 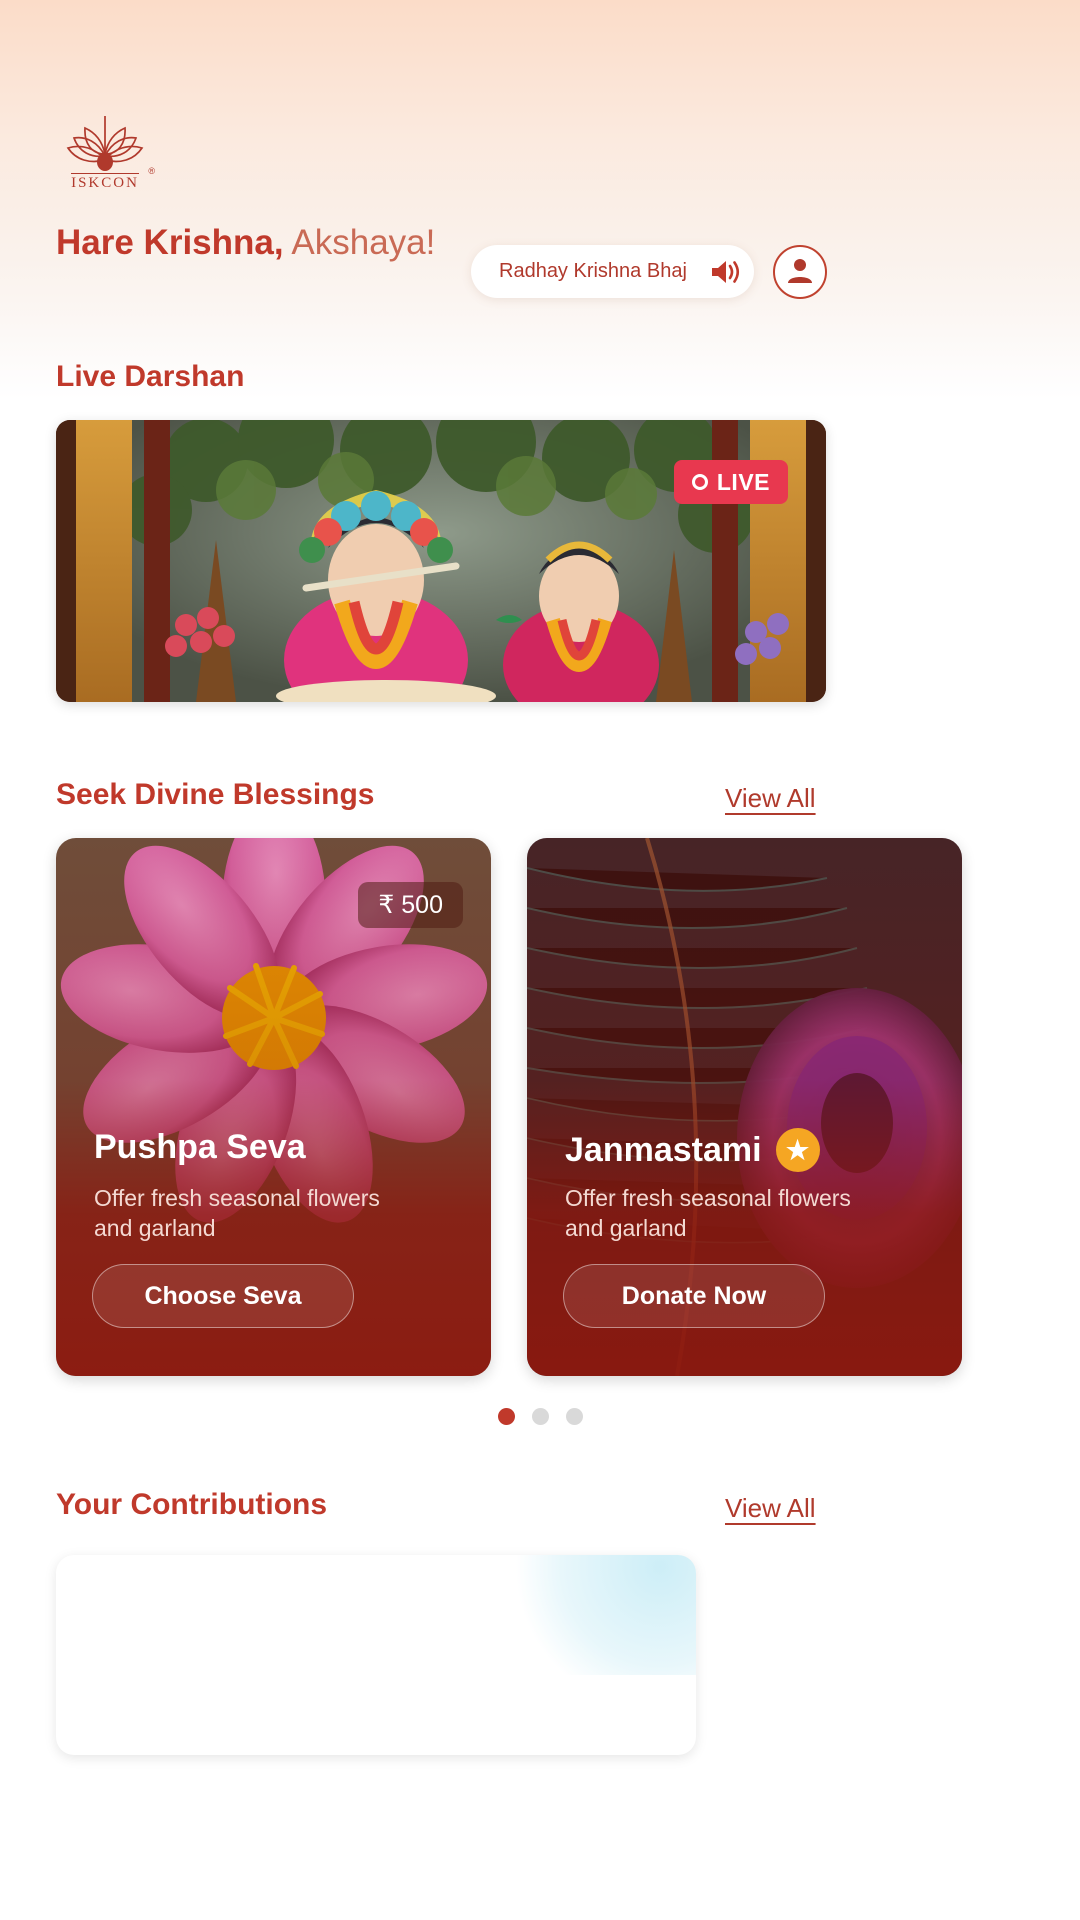 I want to click on donate-now-button: Donate Now, so click(x=694, y=1296).